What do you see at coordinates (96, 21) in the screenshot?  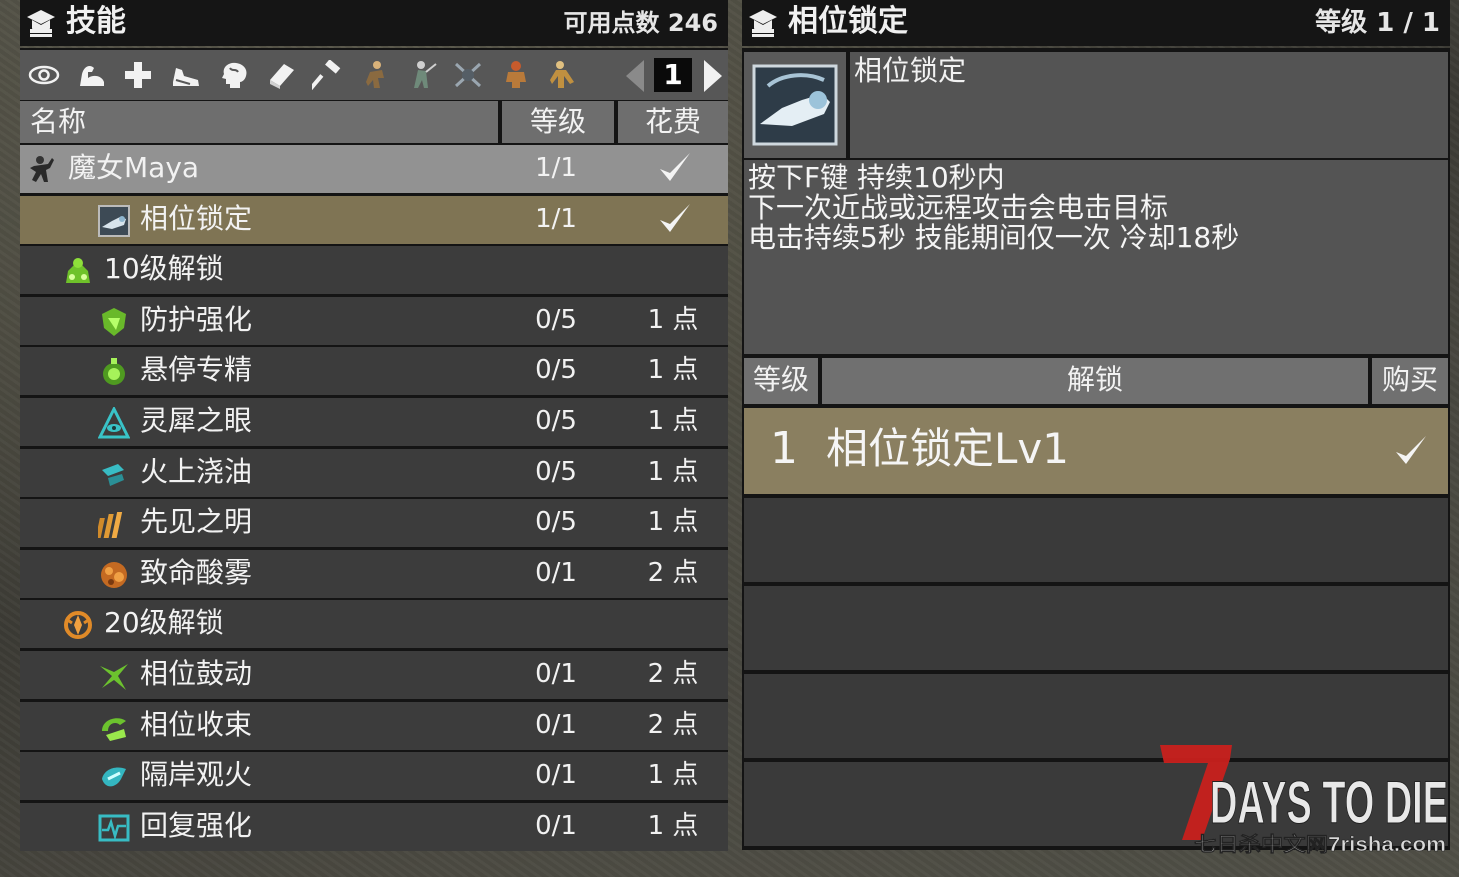 I see `skills-title: 技能` at bounding box center [96, 21].